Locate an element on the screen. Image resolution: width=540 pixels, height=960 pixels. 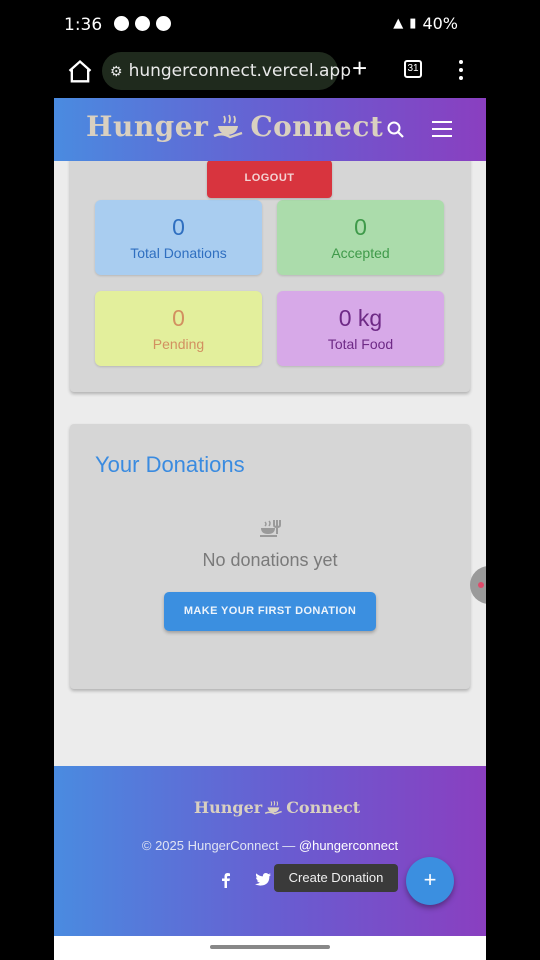
stat-total-food: 0 kg Total Food is located at coordinates (360, 328).